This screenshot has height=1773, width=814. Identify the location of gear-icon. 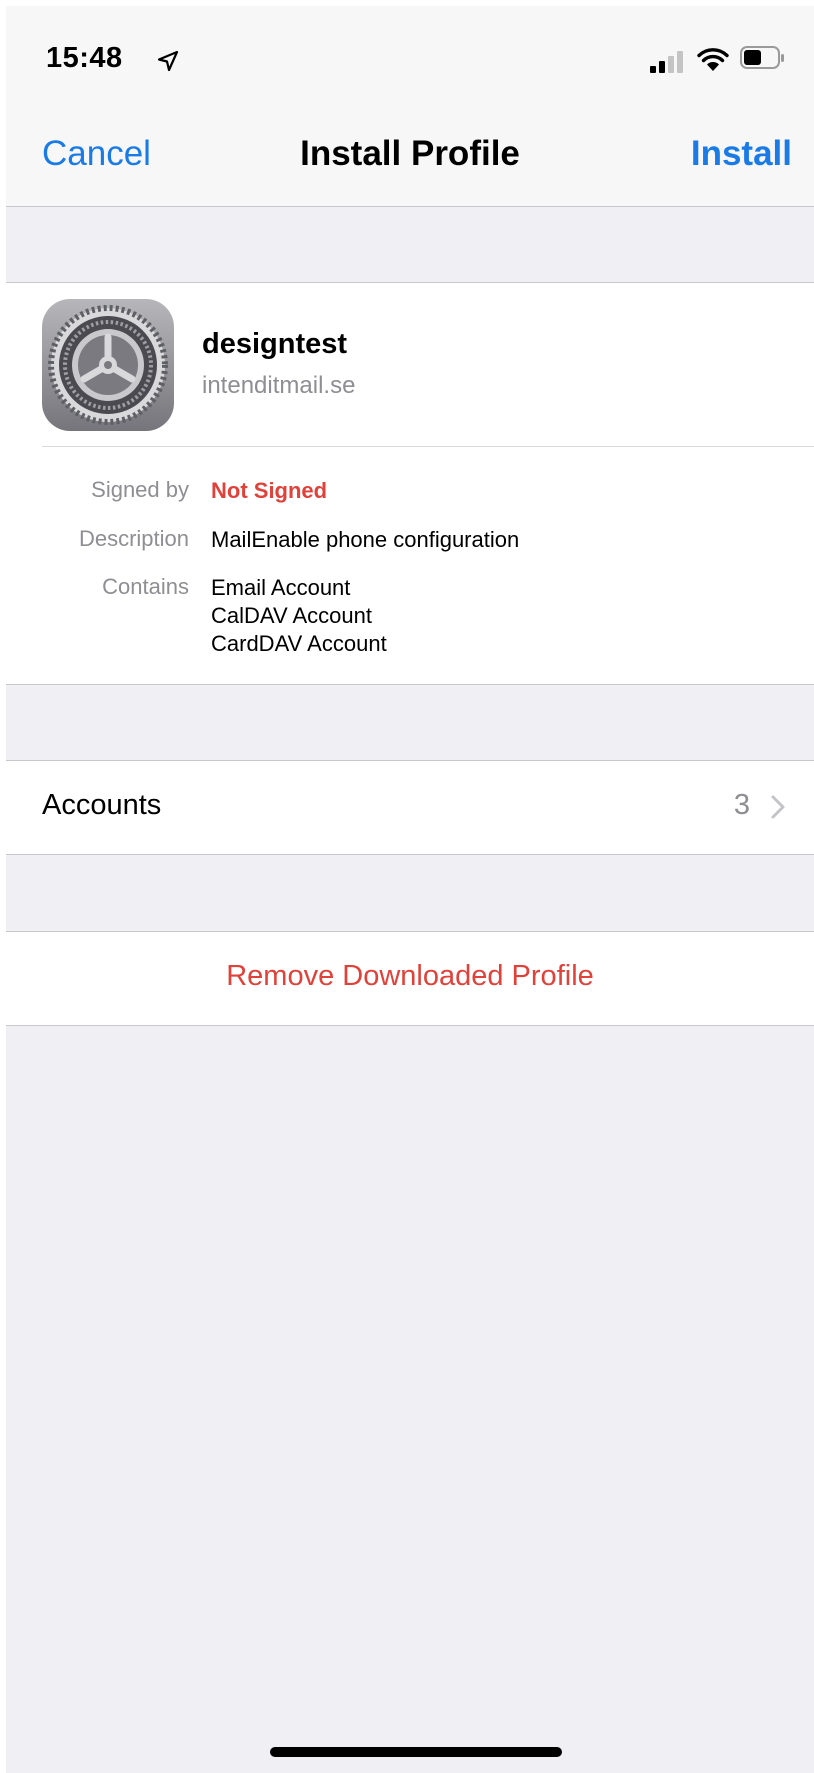
(108, 365).